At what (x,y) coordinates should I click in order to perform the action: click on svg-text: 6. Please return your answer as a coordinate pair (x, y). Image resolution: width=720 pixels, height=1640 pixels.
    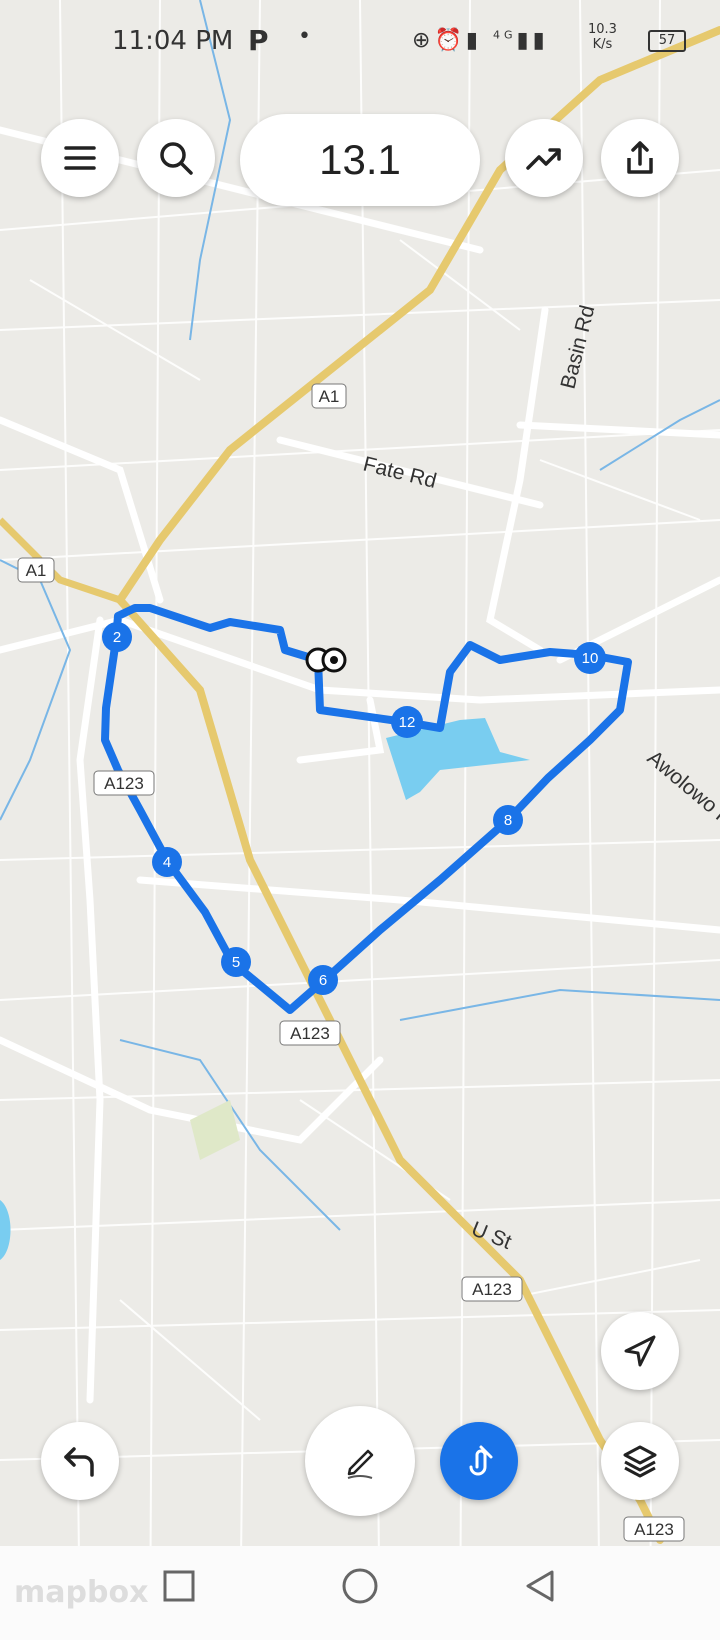
    Looking at the image, I should click on (323, 980).